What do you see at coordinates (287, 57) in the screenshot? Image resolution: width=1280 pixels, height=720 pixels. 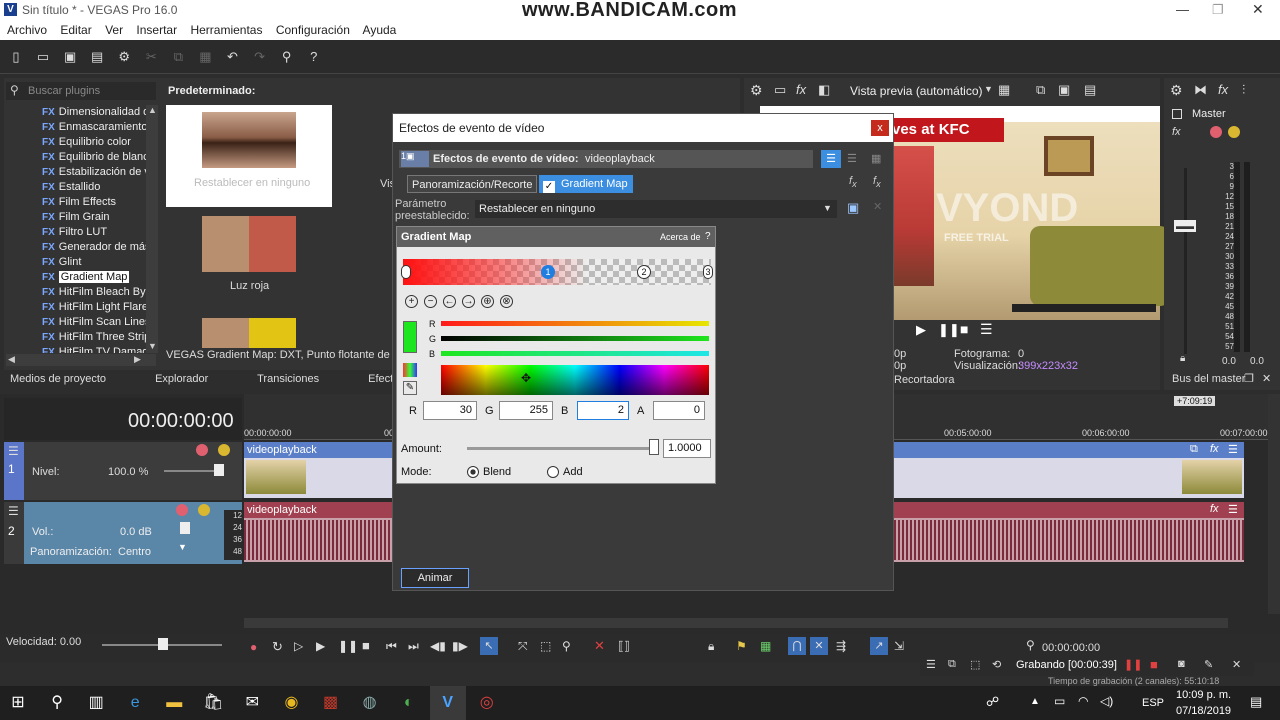 I see `properties-icon: ⚲` at bounding box center [287, 57].